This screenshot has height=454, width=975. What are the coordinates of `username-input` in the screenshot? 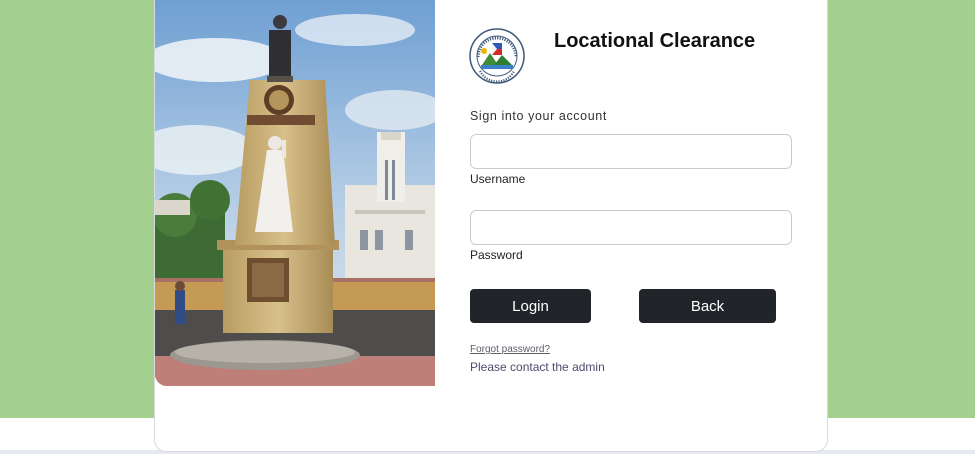 It's located at (631, 151).